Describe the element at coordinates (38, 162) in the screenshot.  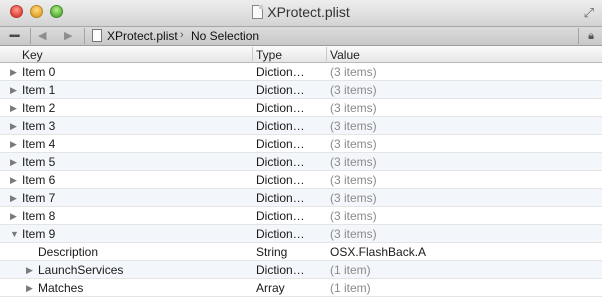
I see `row-key: Item 5` at that location.